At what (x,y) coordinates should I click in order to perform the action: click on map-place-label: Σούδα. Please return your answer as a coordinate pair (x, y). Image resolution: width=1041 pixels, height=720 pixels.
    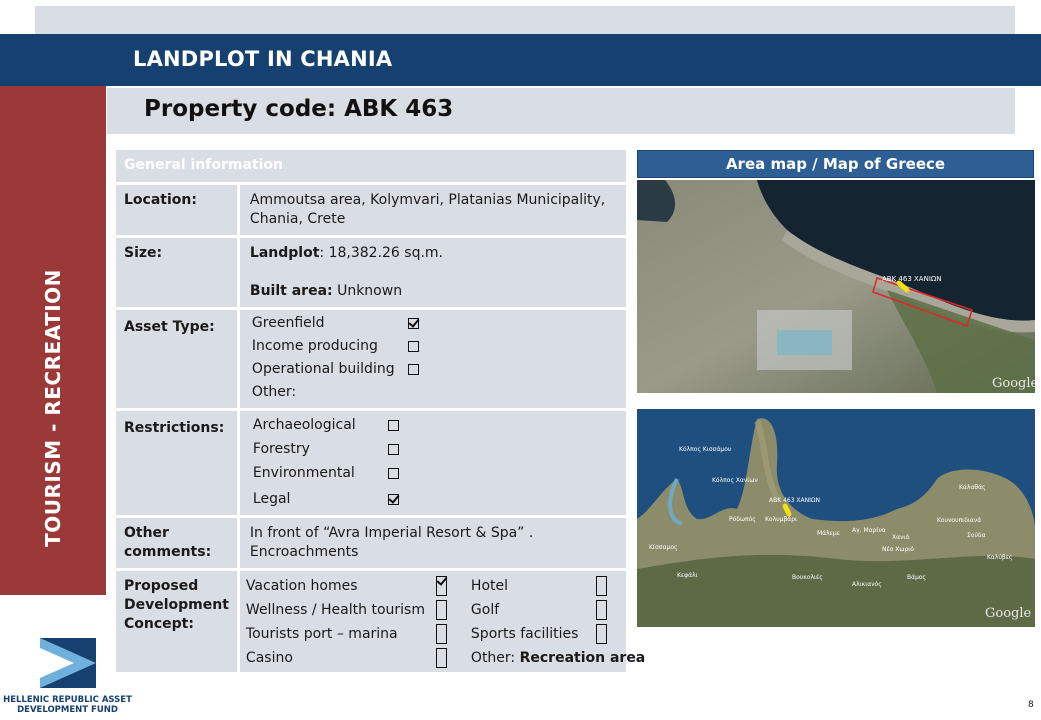
    Looking at the image, I should click on (976, 535).